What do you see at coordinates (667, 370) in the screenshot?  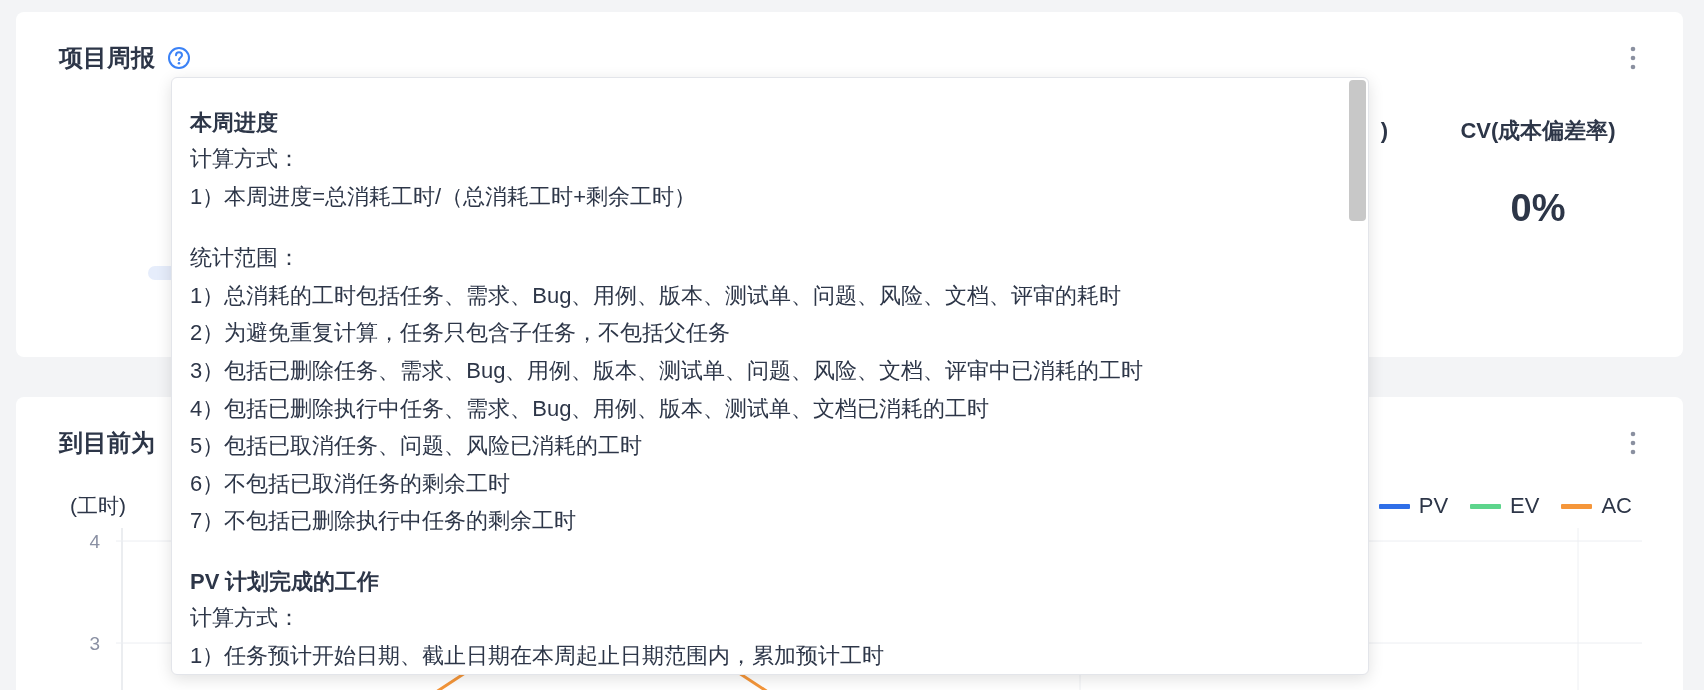 I see `tooltip-text: 3）包括已删除任务、需求、Bug、用例、版本、测试单、问题、风险、文档、评审中已消耗的工时` at bounding box center [667, 370].